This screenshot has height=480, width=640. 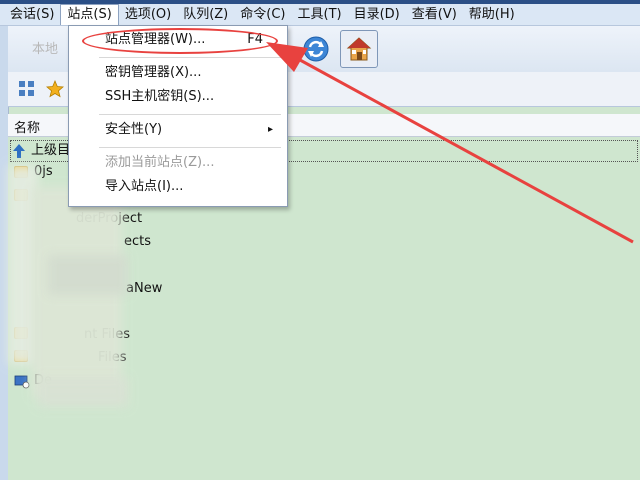 What do you see at coordinates (177, 130) in the screenshot?
I see `menu-item-security: 安全性(Y) ▸` at bounding box center [177, 130].